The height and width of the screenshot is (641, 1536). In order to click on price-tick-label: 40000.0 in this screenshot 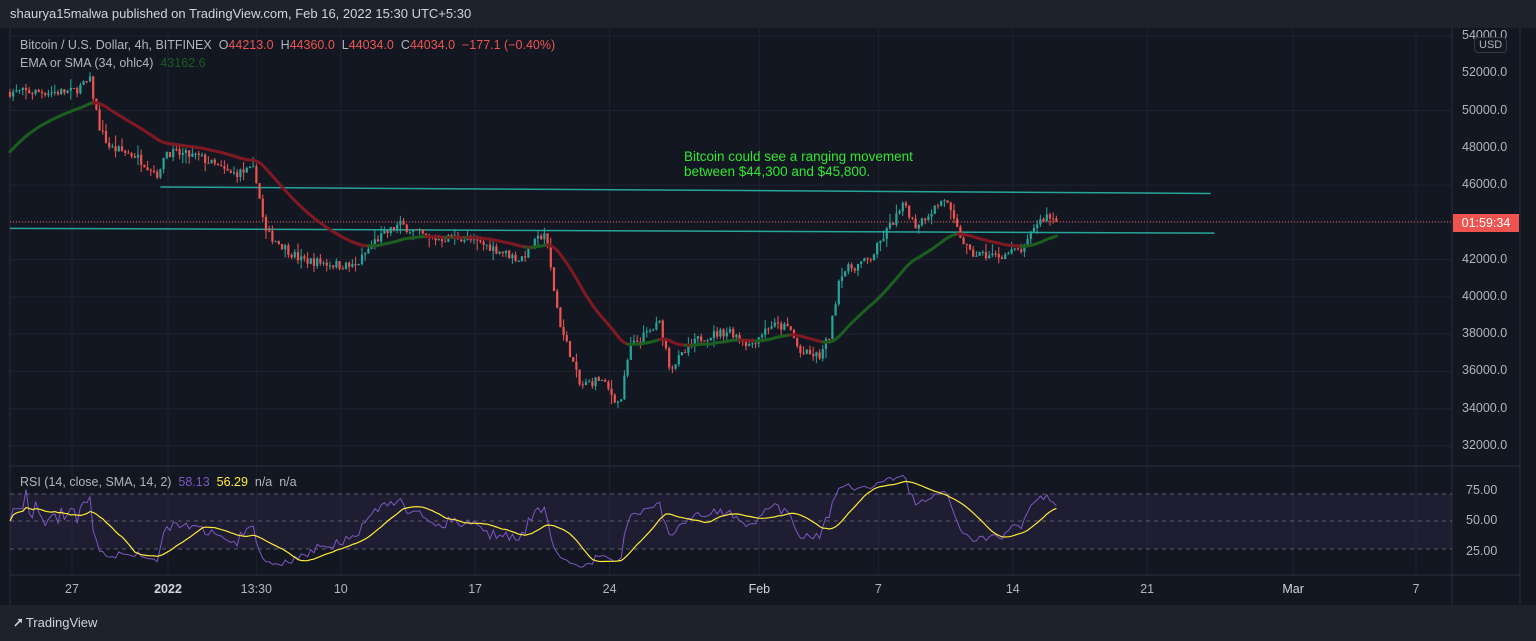, I will do `click(1485, 295)`.